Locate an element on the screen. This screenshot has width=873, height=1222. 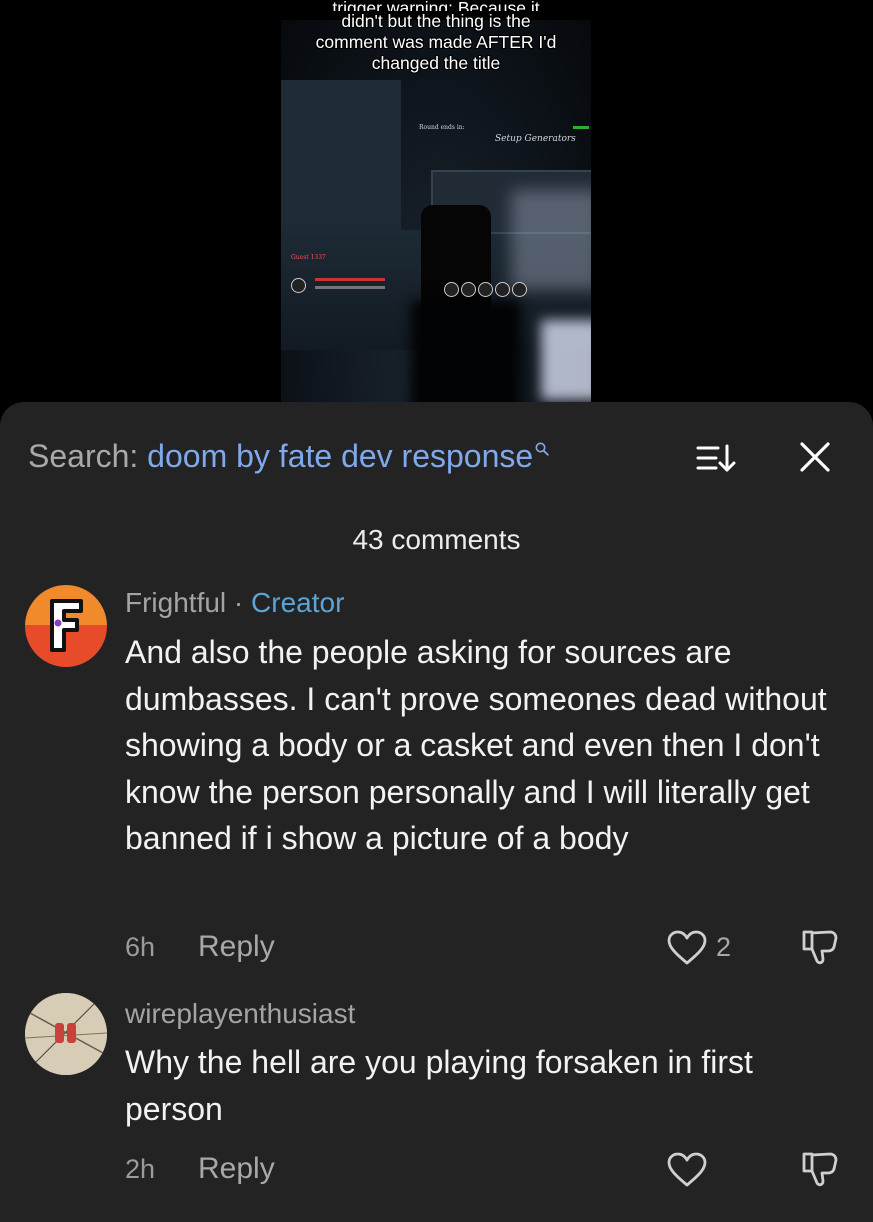
hud-avatar-icon is located at coordinates (298, 285).